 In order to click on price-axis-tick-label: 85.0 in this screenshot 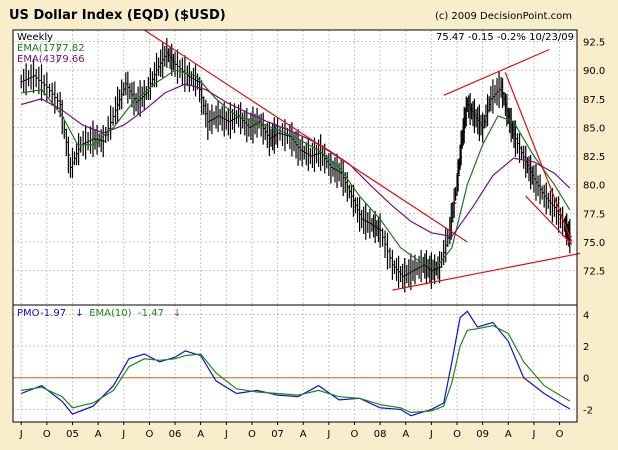, I will do `click(594, 128)`.